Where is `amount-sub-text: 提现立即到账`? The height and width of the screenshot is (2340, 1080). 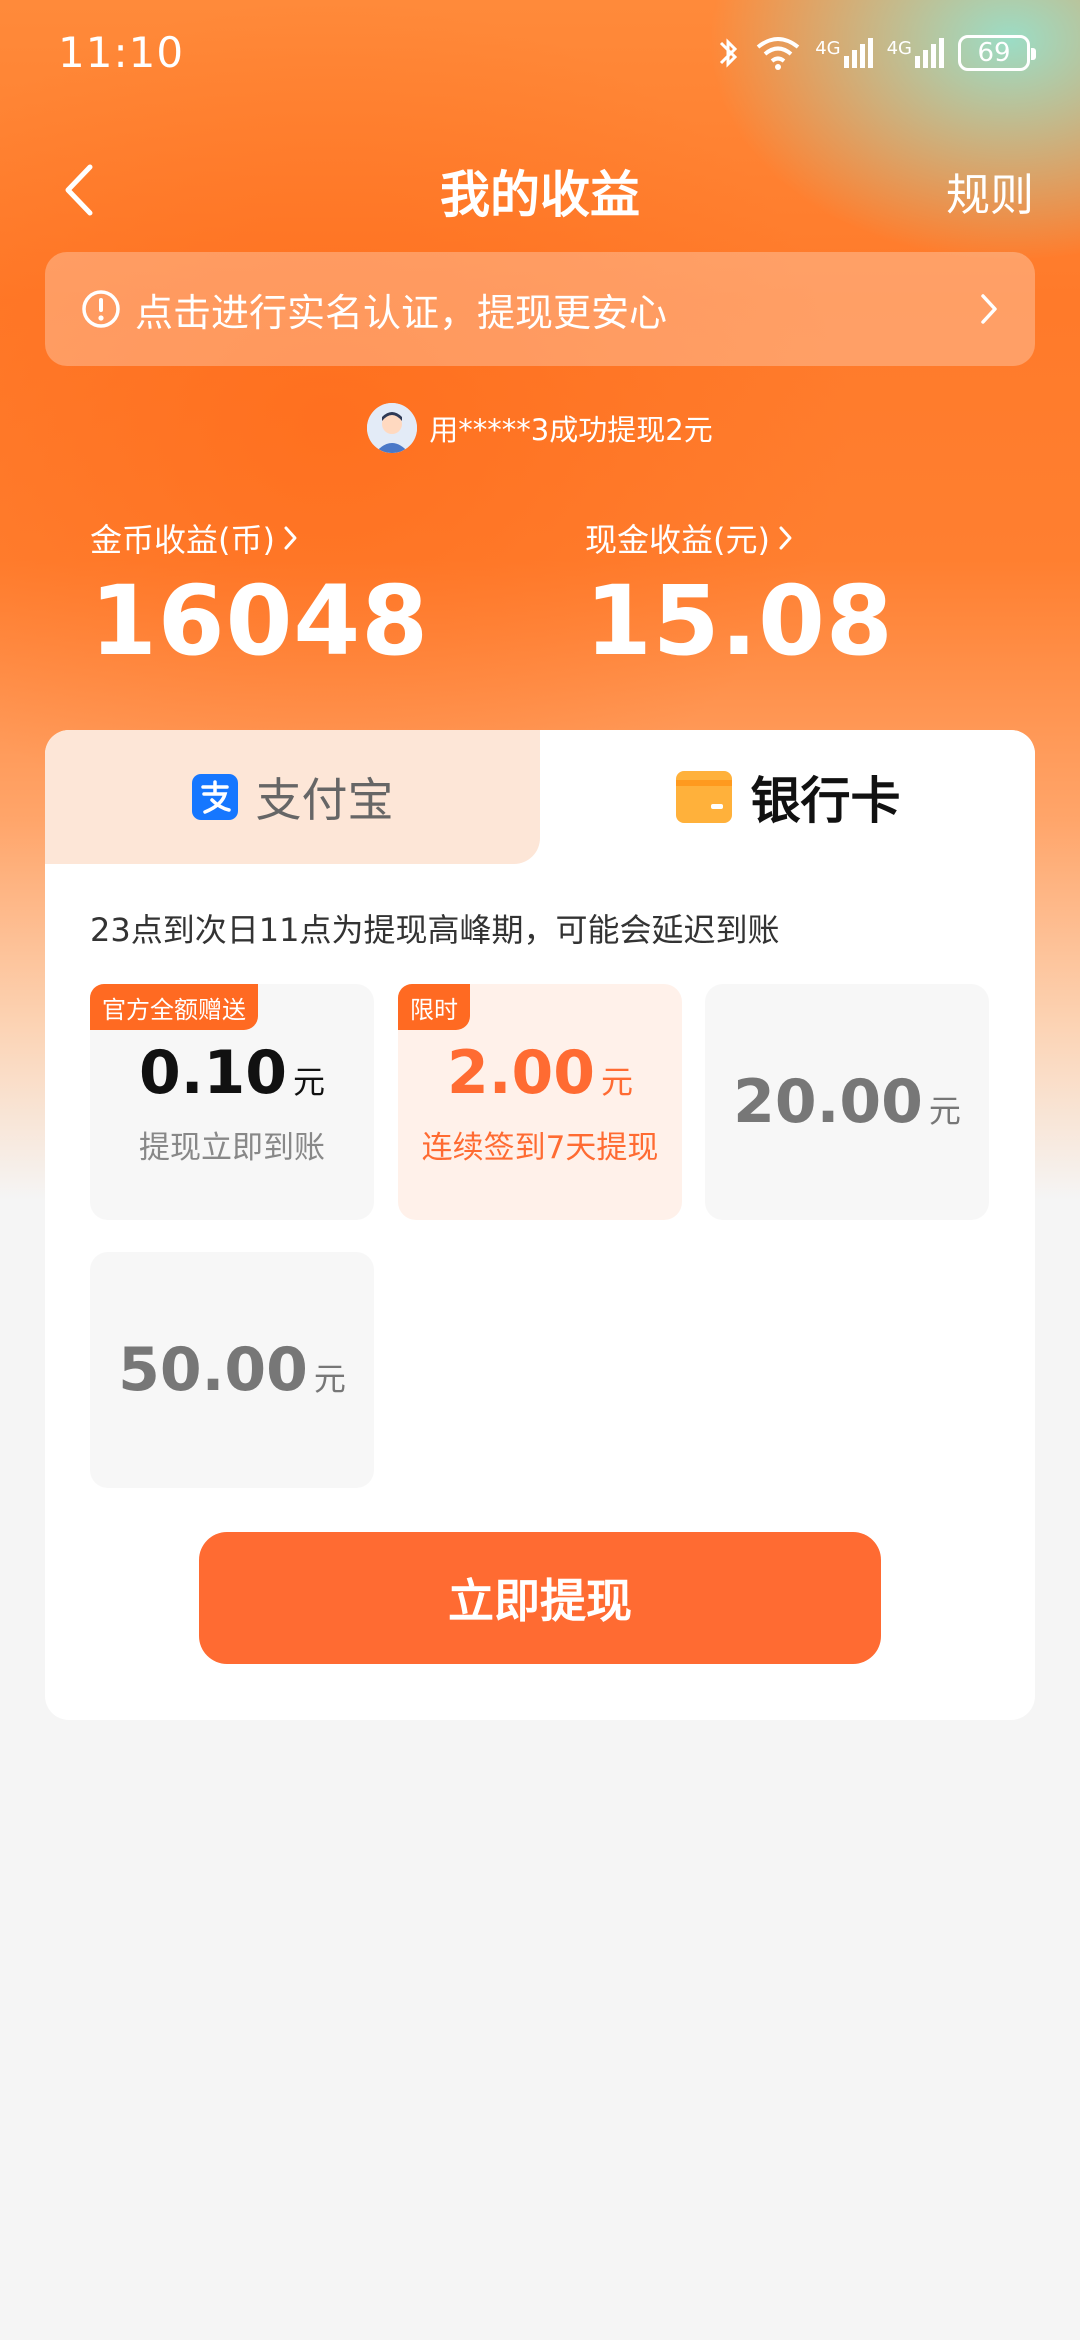 amount-sub-text: 提现立即到账 is located at coordinates (232, 1147).